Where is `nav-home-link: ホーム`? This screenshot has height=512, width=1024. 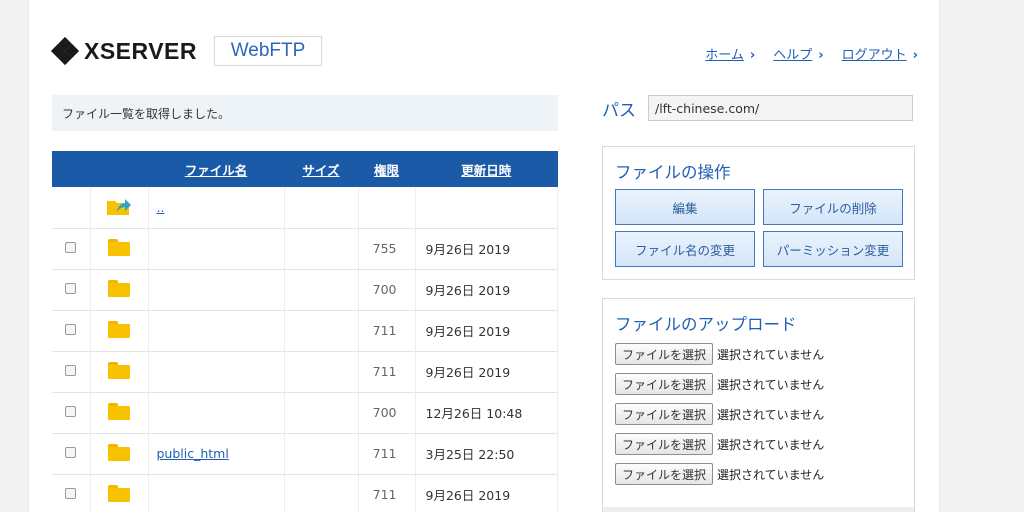 nav-home-link: ホーム is located at coordinates (724, 55).